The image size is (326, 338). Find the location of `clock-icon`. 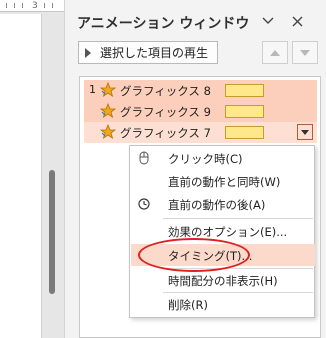

clock-icon is located at coordinates (144, 204).